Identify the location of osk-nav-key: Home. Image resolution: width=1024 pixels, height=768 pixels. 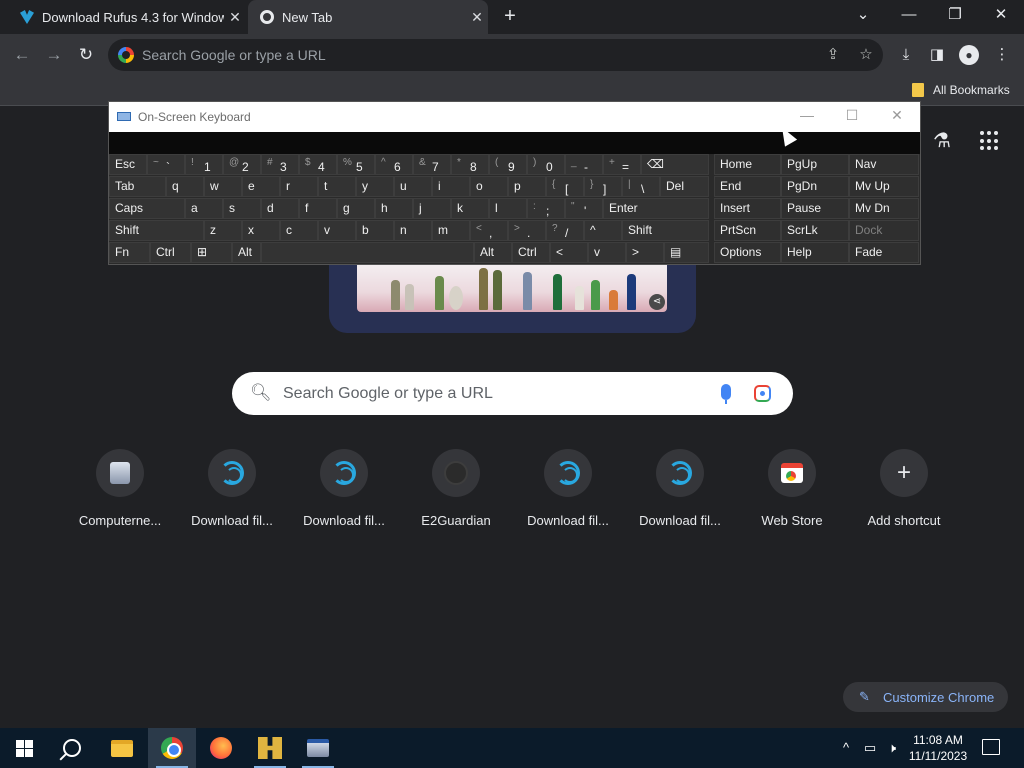
(747, 164).